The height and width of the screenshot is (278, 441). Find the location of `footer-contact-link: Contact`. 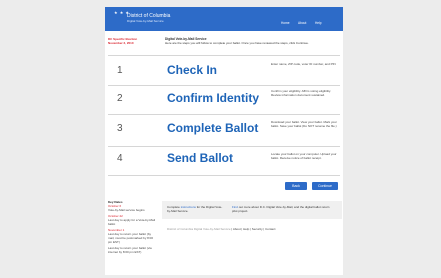

footer-contact-link: Contact is located at coordinates (270, 229).